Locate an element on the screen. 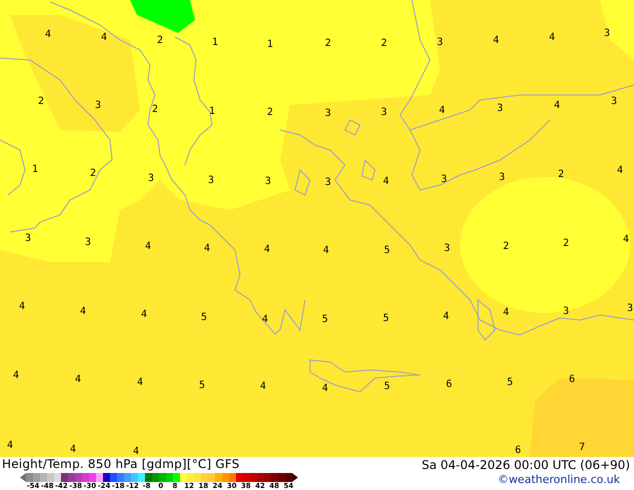 This screenshot has width=634, height=490. forecast-datetime: Sa 04-04-2026 00:00 UTC (06+90) is located at coordinates (526, 465).